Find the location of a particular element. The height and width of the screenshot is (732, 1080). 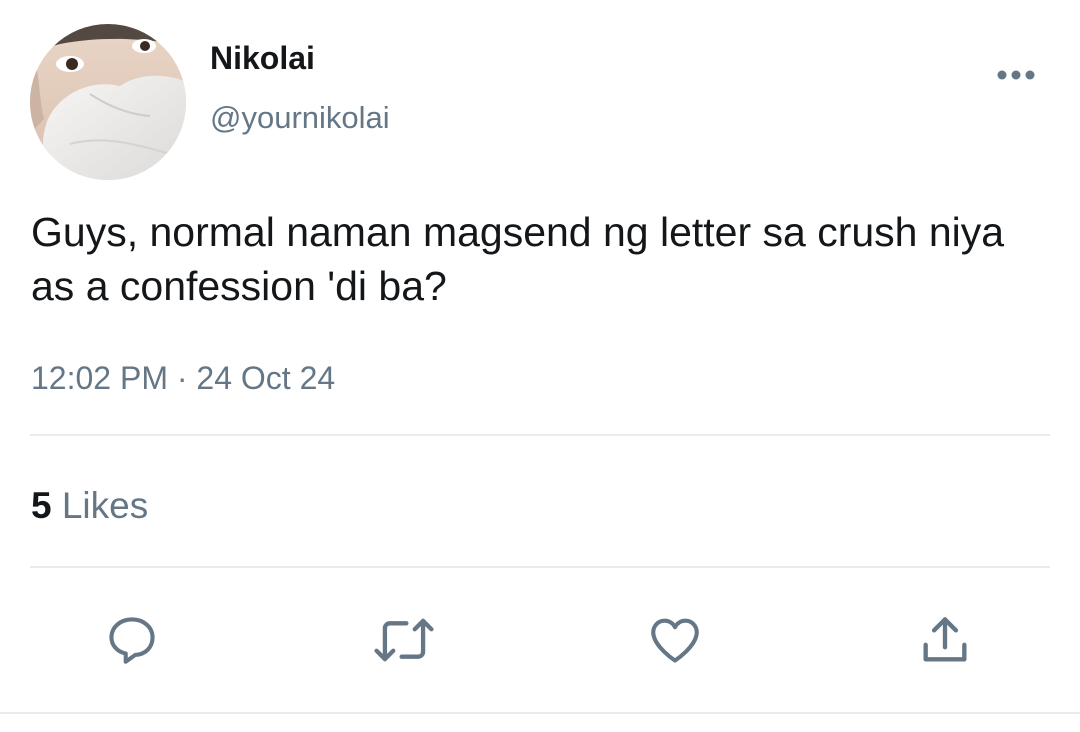

more-options-button is located at coordinates (1016, 75).